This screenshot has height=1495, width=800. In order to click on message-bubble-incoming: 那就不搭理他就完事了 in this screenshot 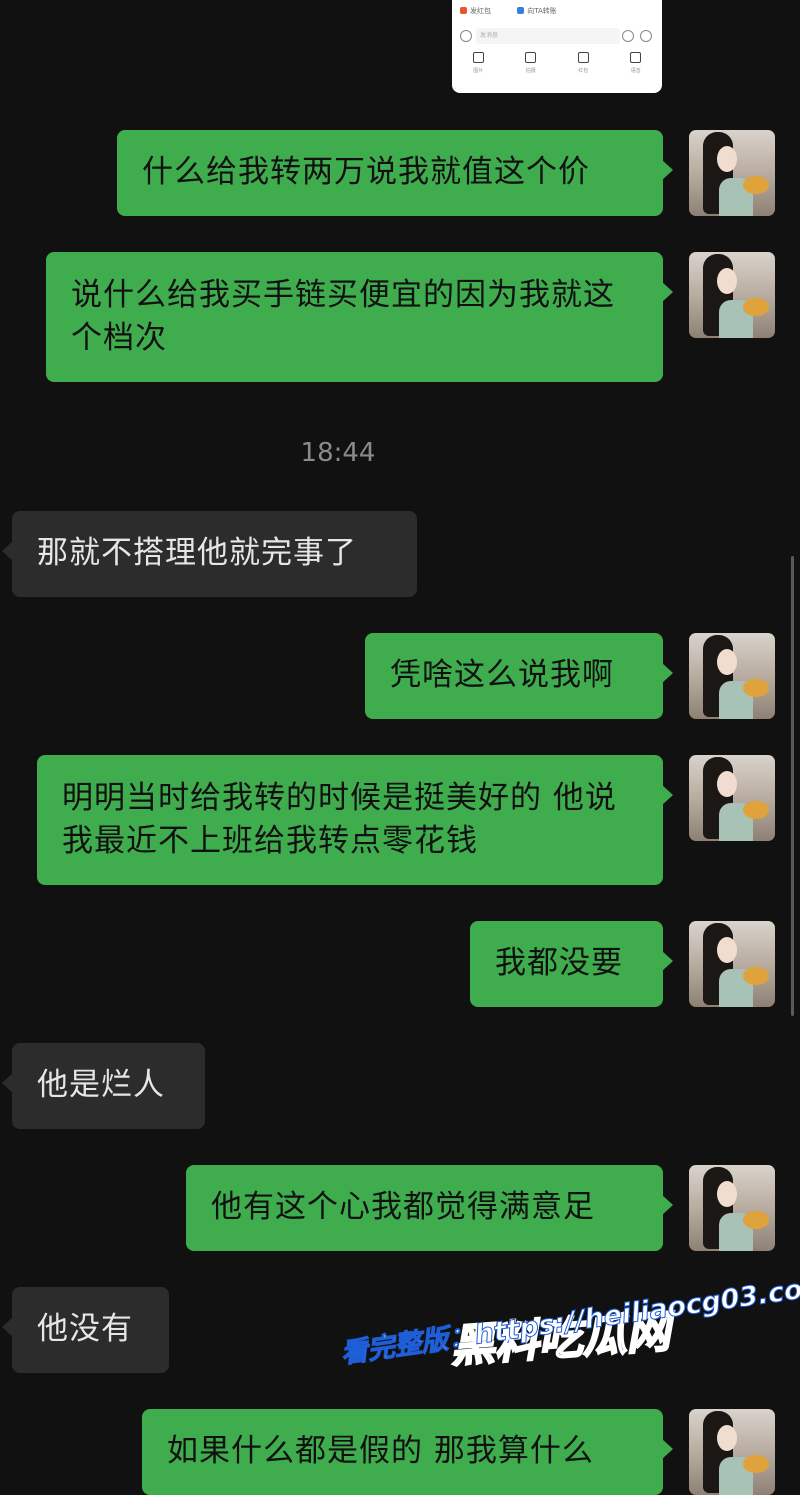, I will do `click(209, 554)`.